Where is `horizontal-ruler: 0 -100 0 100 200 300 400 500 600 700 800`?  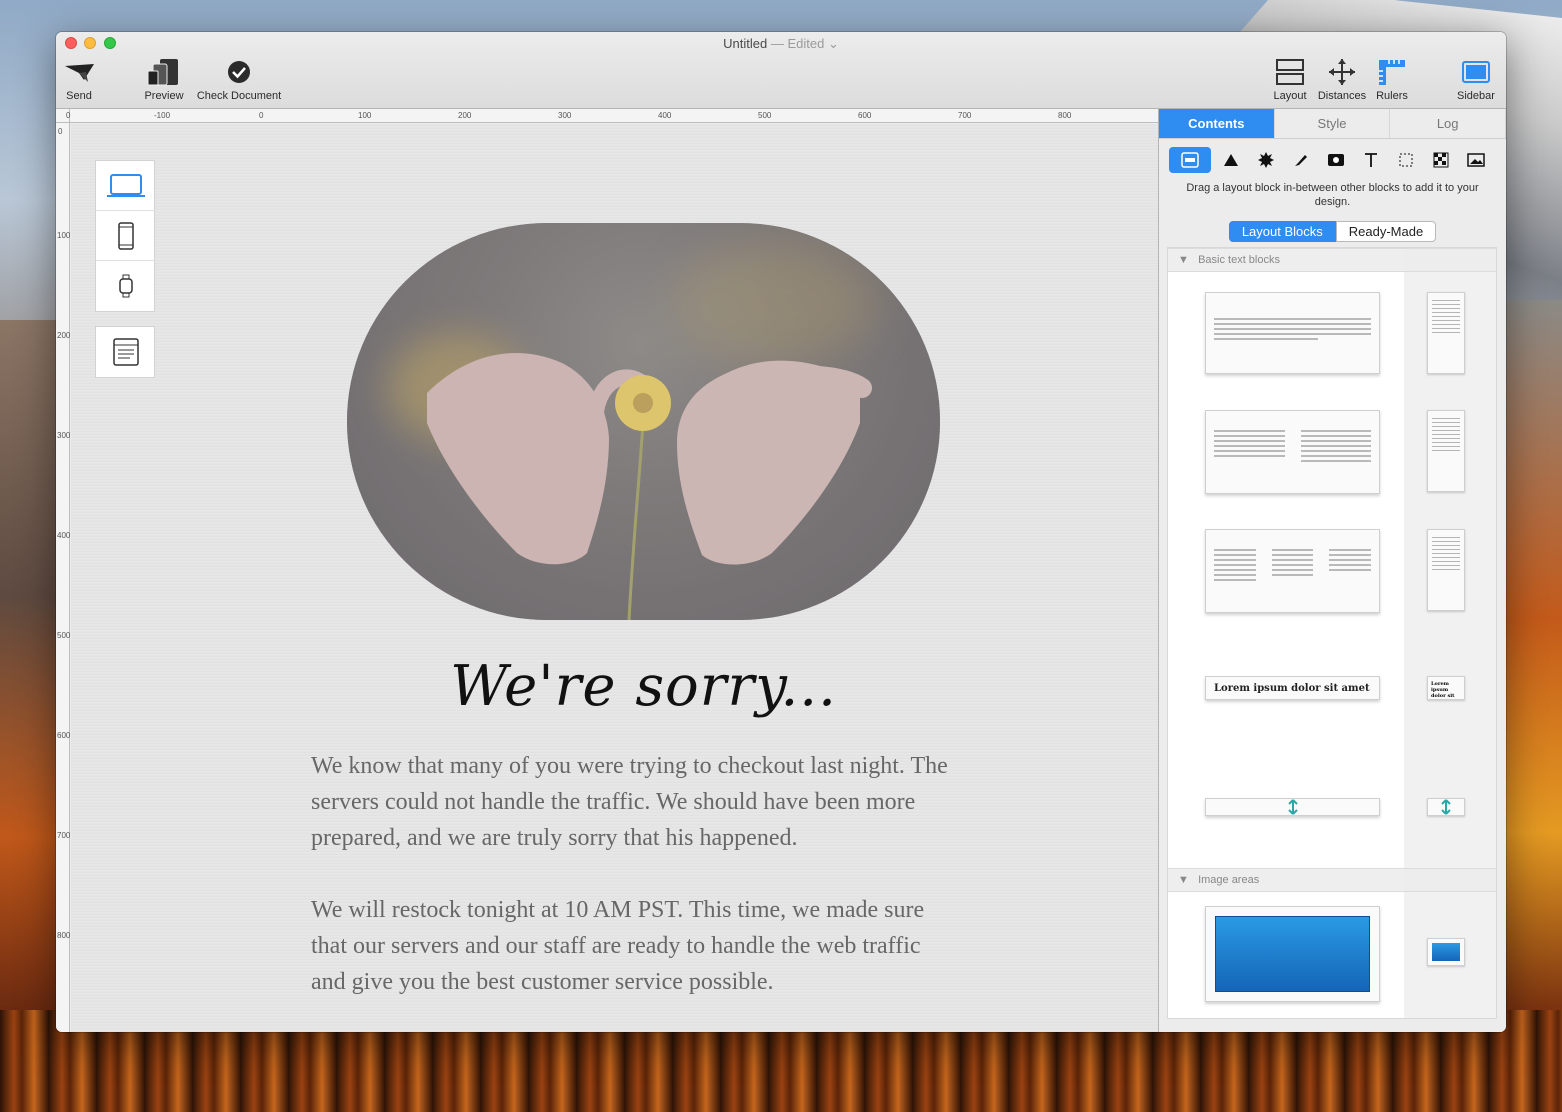
horizontal-ruler: 0 -100 0 100 200 300 400 500 600 700 800 is located at coordinates (612, 116).